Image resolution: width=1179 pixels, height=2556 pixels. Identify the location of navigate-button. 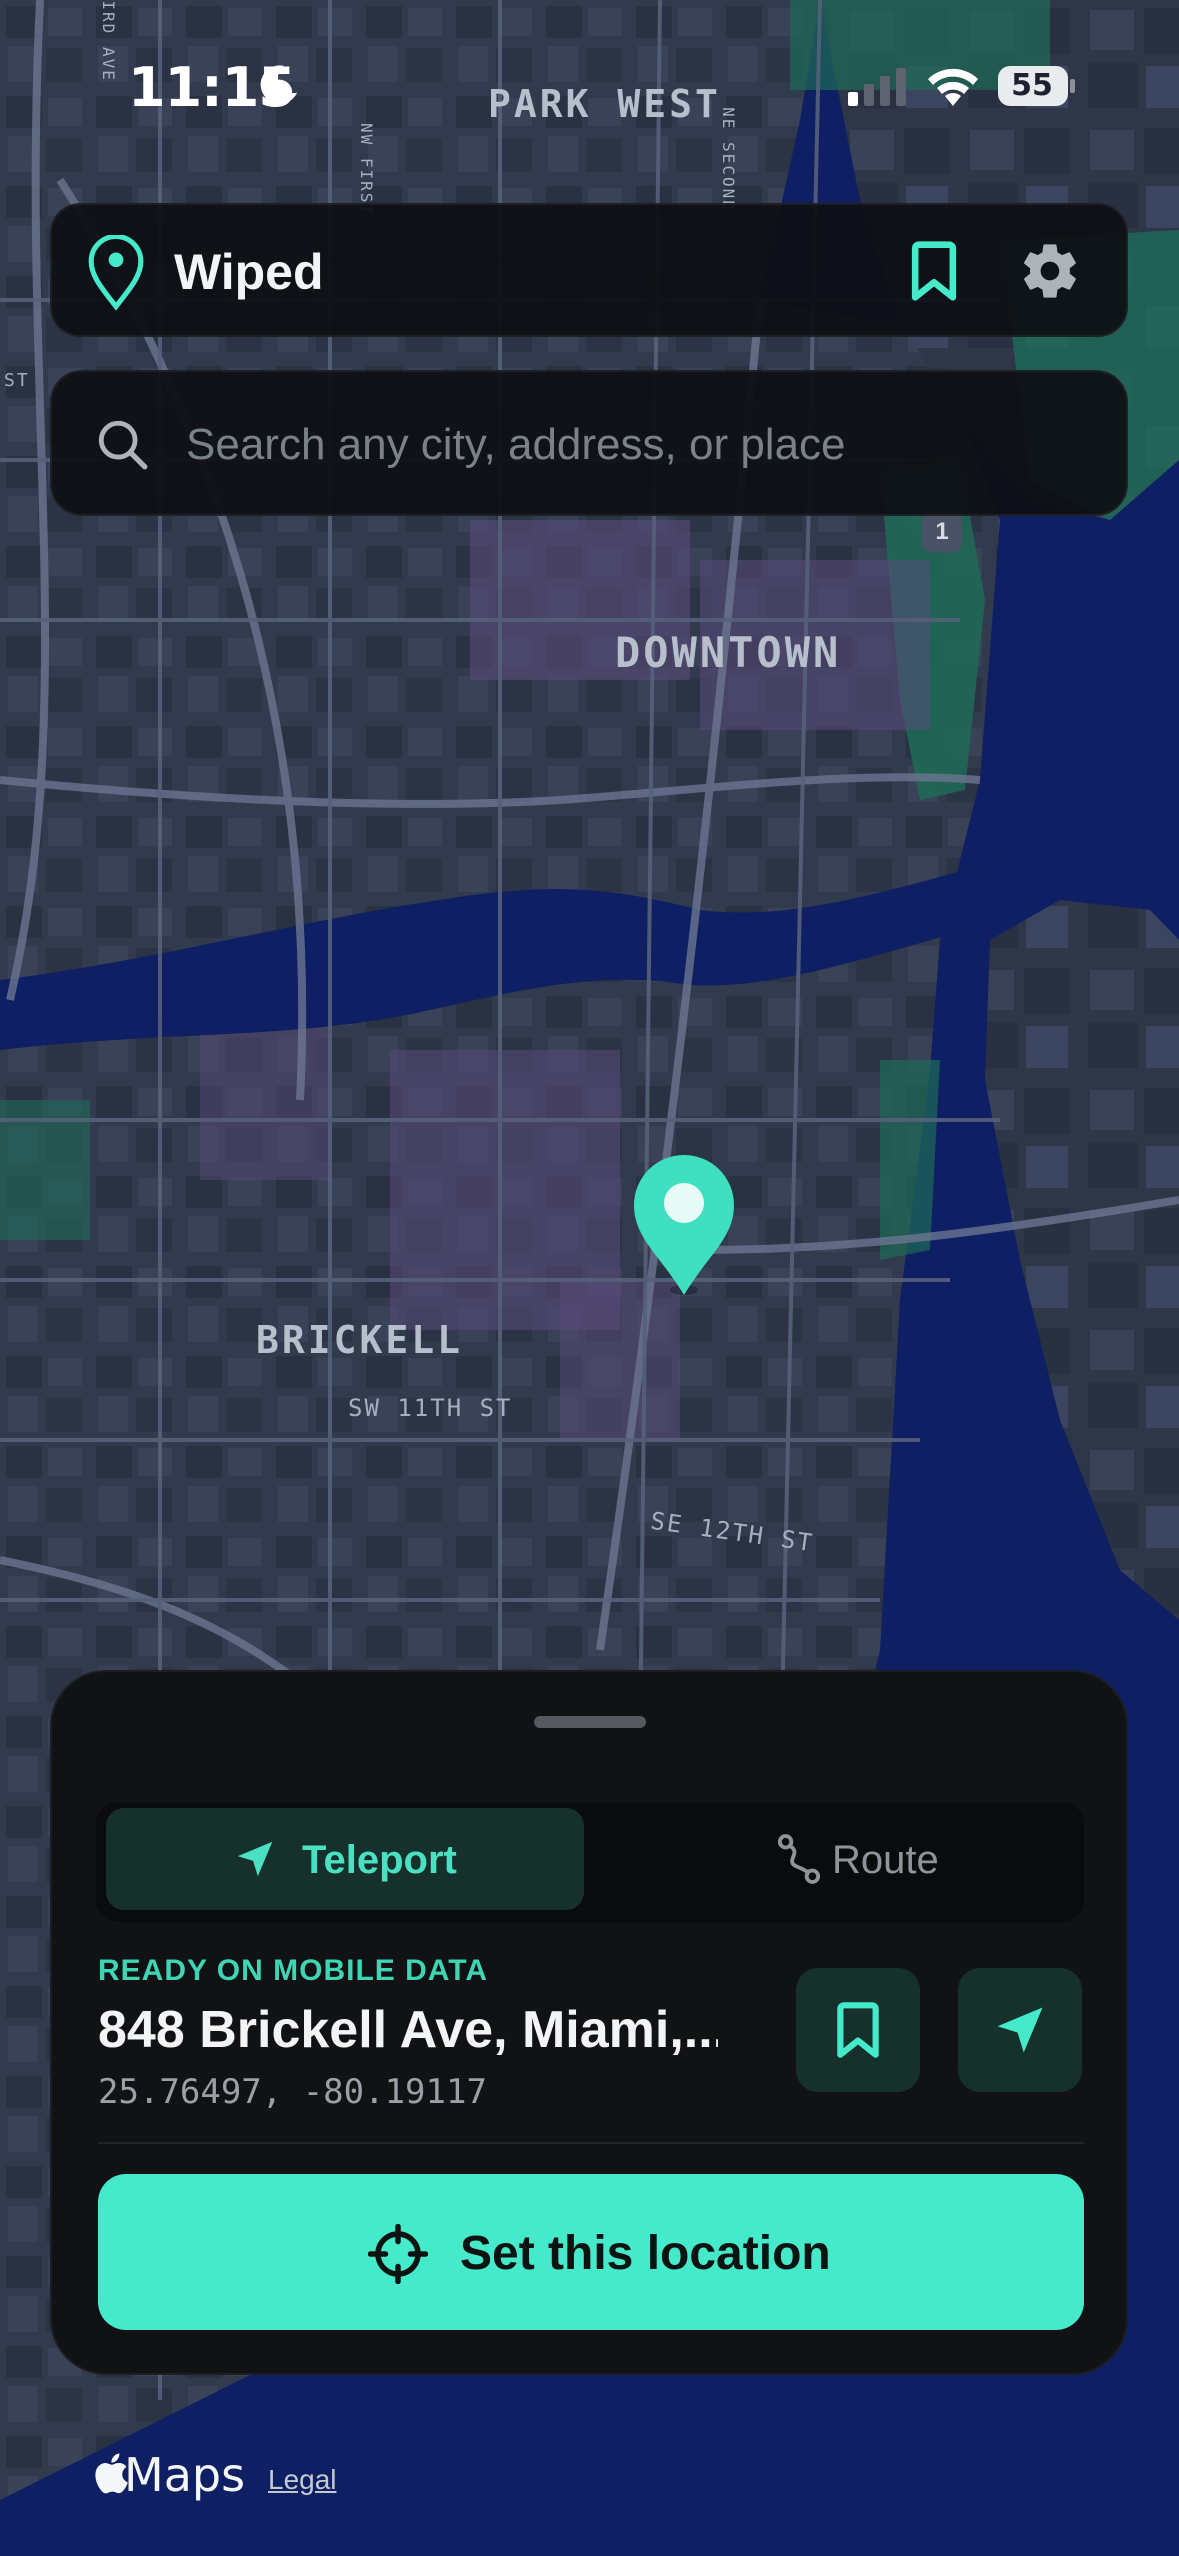
(1020, 2030).